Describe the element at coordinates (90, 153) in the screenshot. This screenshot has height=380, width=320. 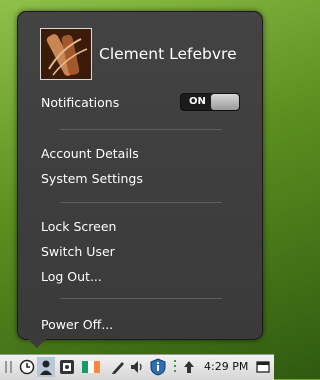
I see `menu-item-account-details: Account Details` at that location.